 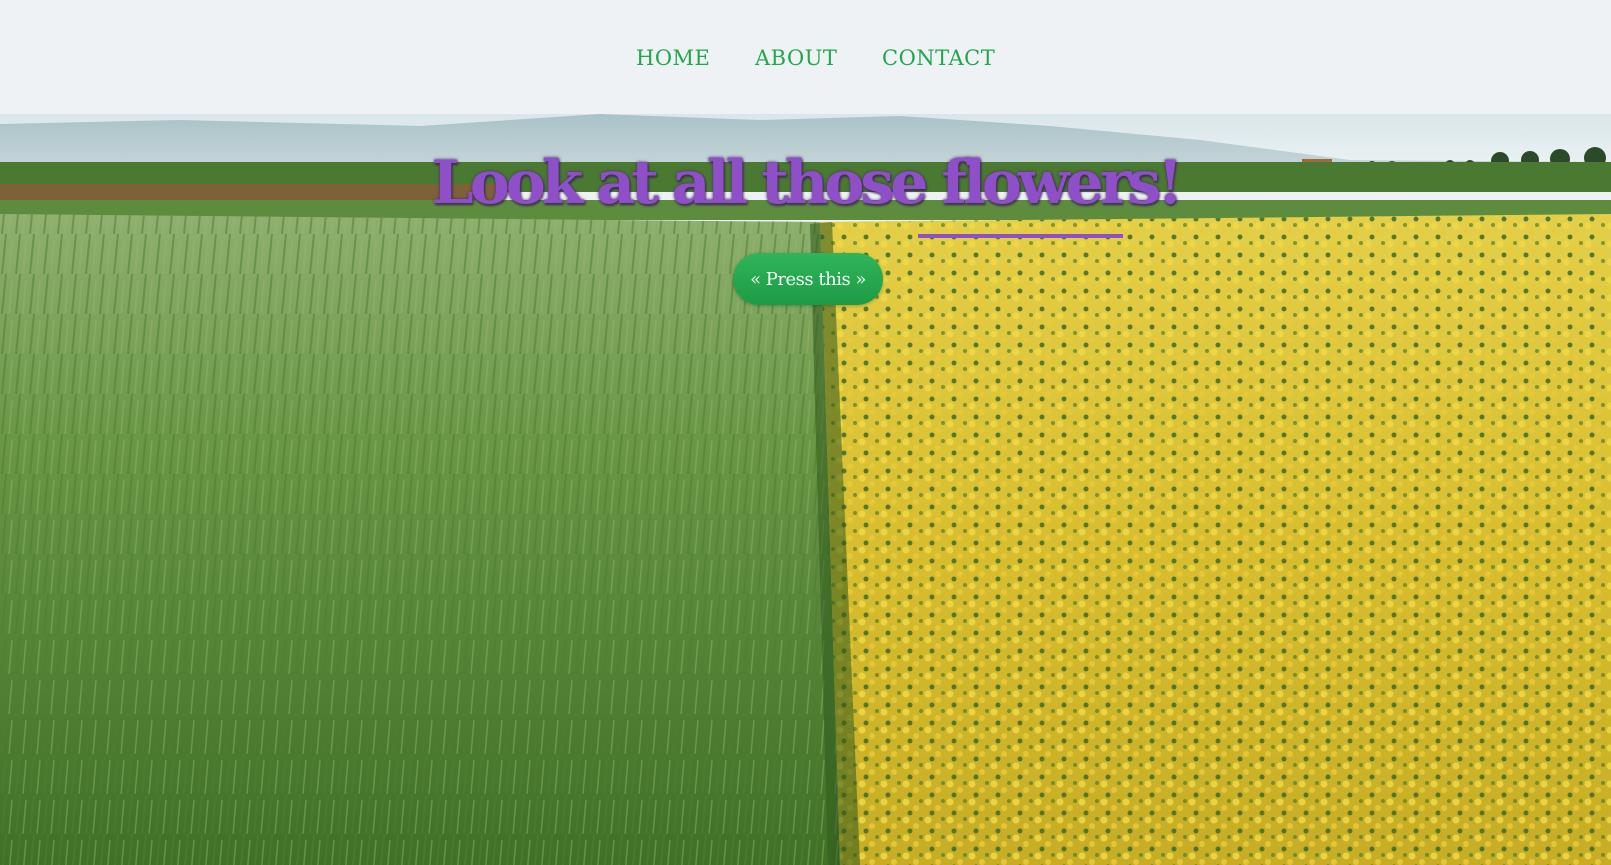 I want to click on headline-underline, so click(x=1020, y=236).